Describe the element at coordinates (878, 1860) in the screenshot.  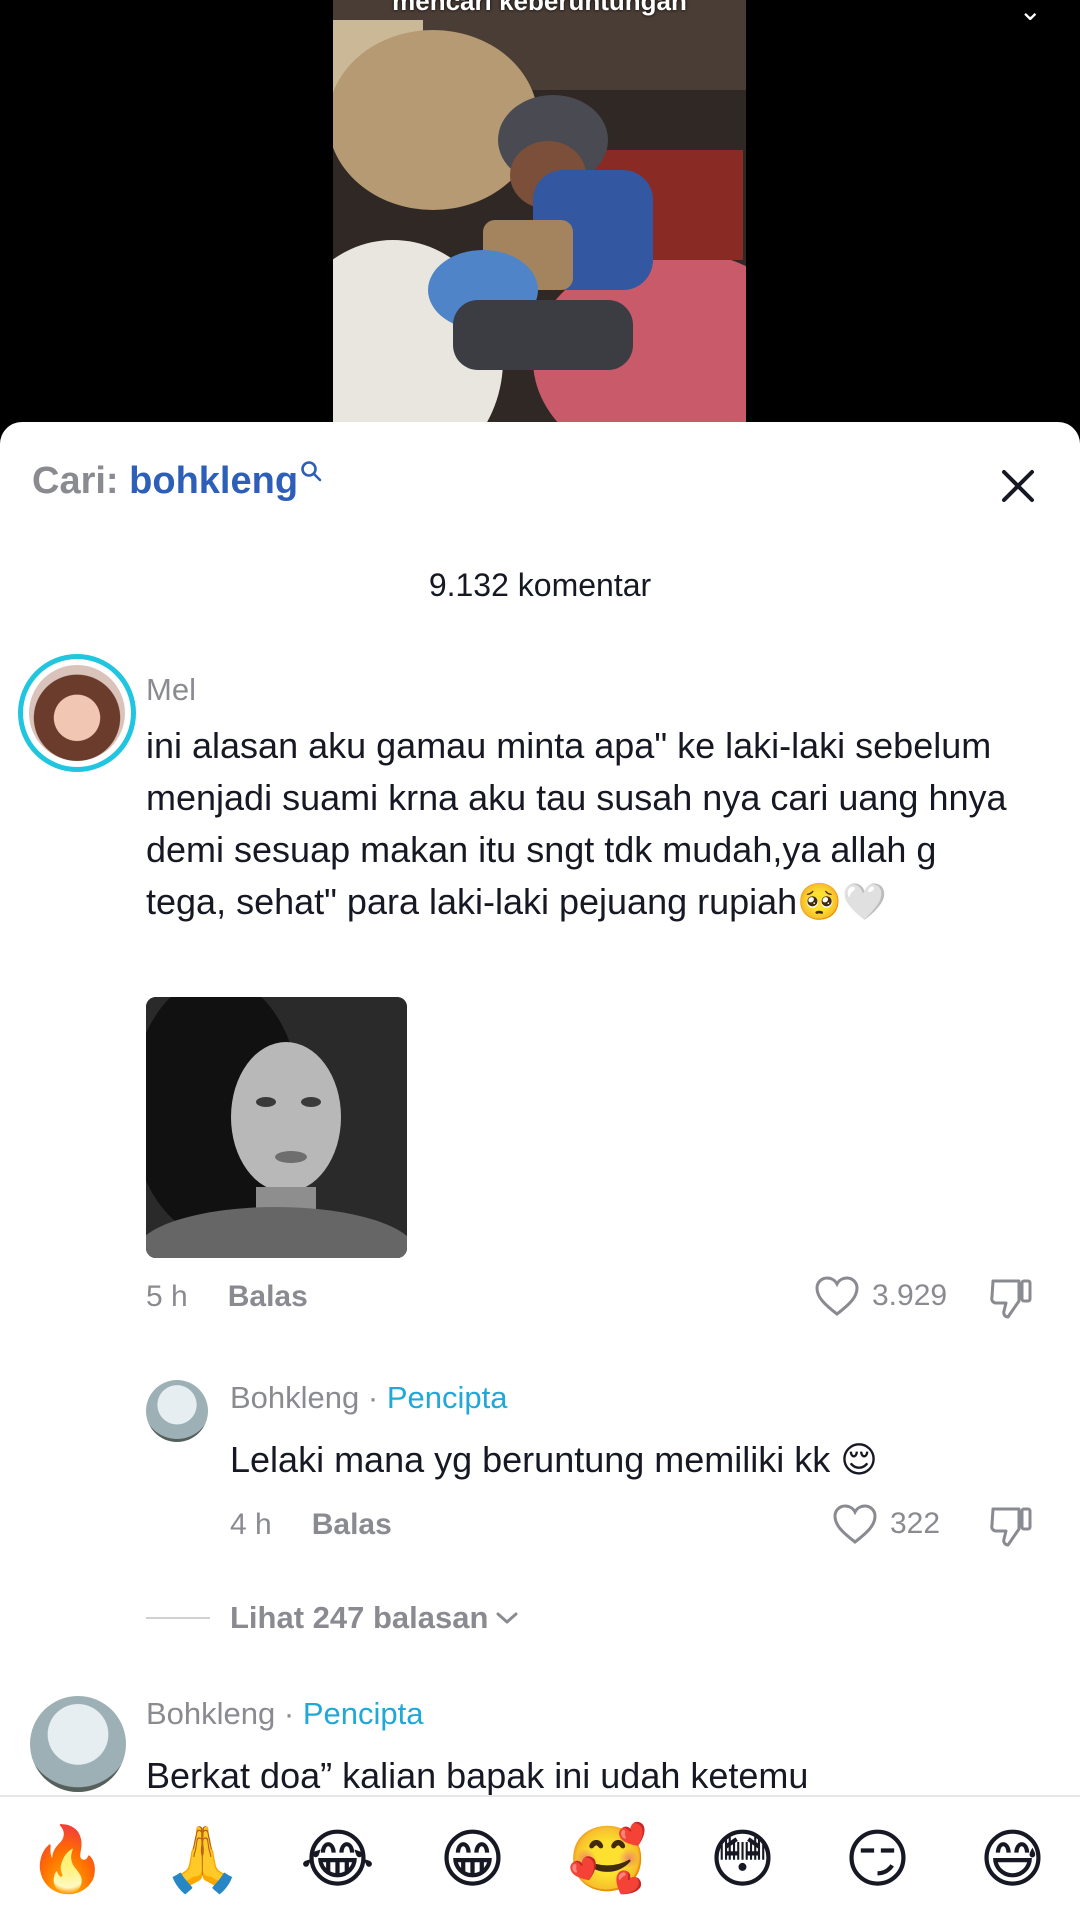
I see `emoji-smirk-button: 😏` at that location.